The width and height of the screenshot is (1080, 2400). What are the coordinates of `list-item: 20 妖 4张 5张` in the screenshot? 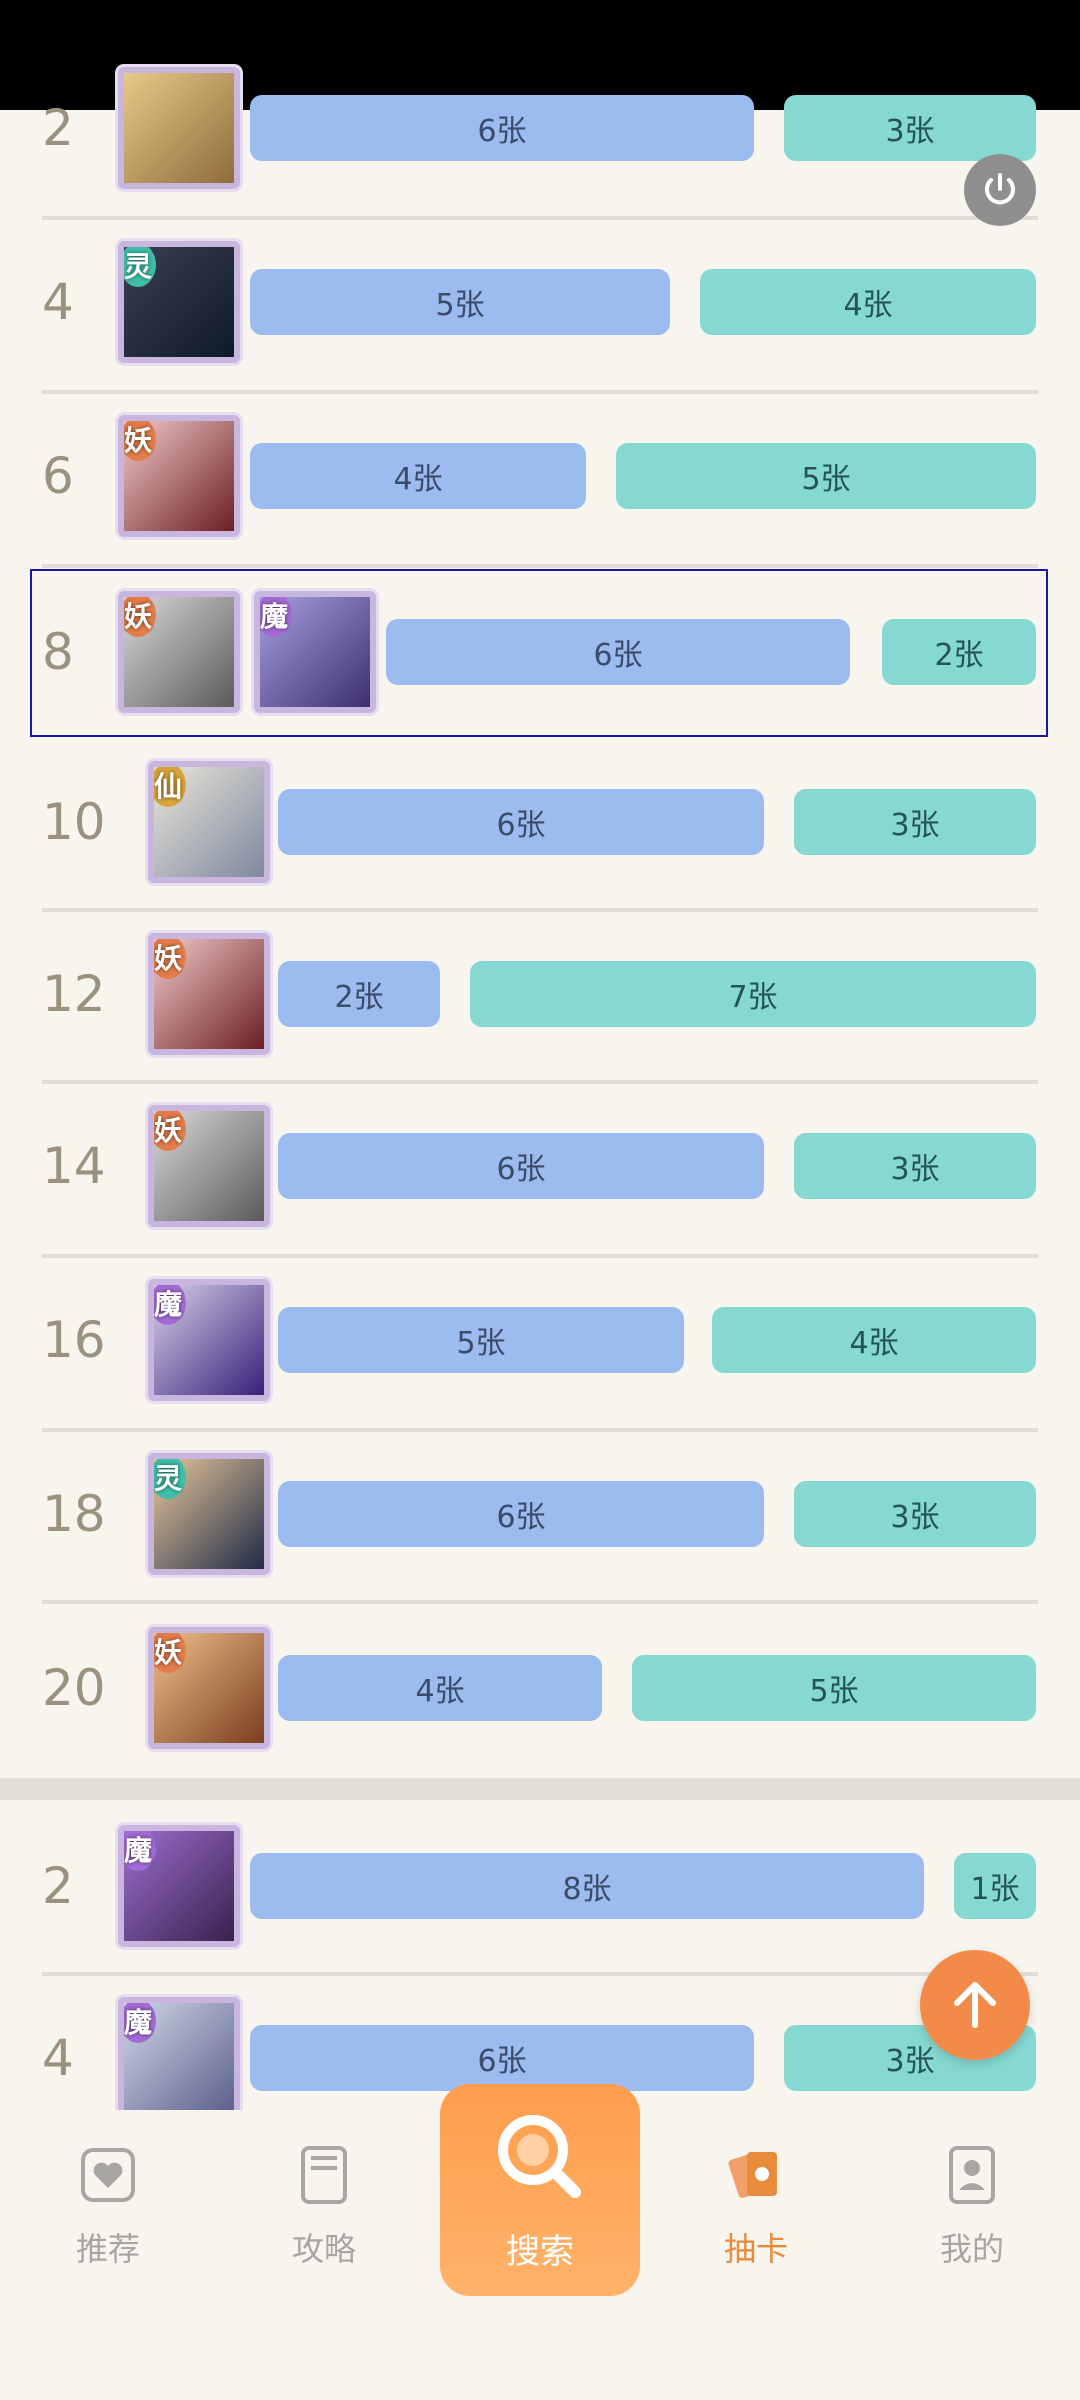 It's located at (540, 1688).